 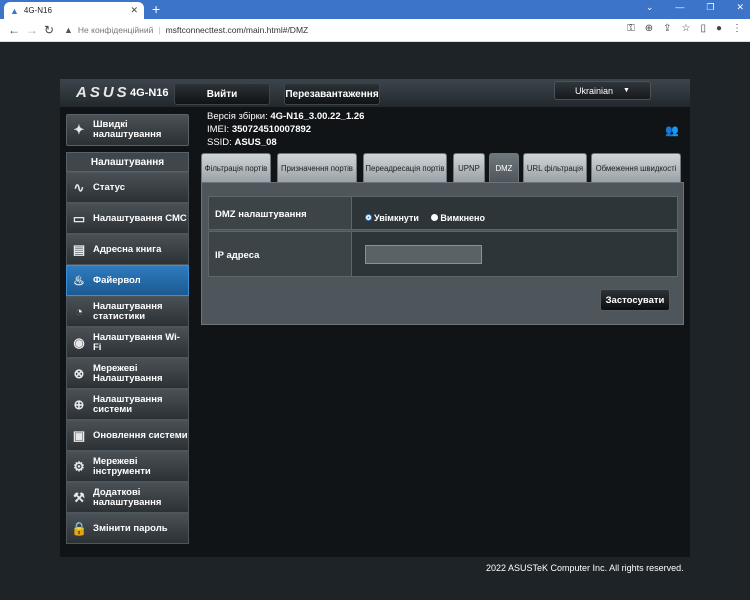 What do you see at coordinates (255, 142) in the screenshot?
I see `ssid-value: ASUS_08` at bounding box center [255, 142].